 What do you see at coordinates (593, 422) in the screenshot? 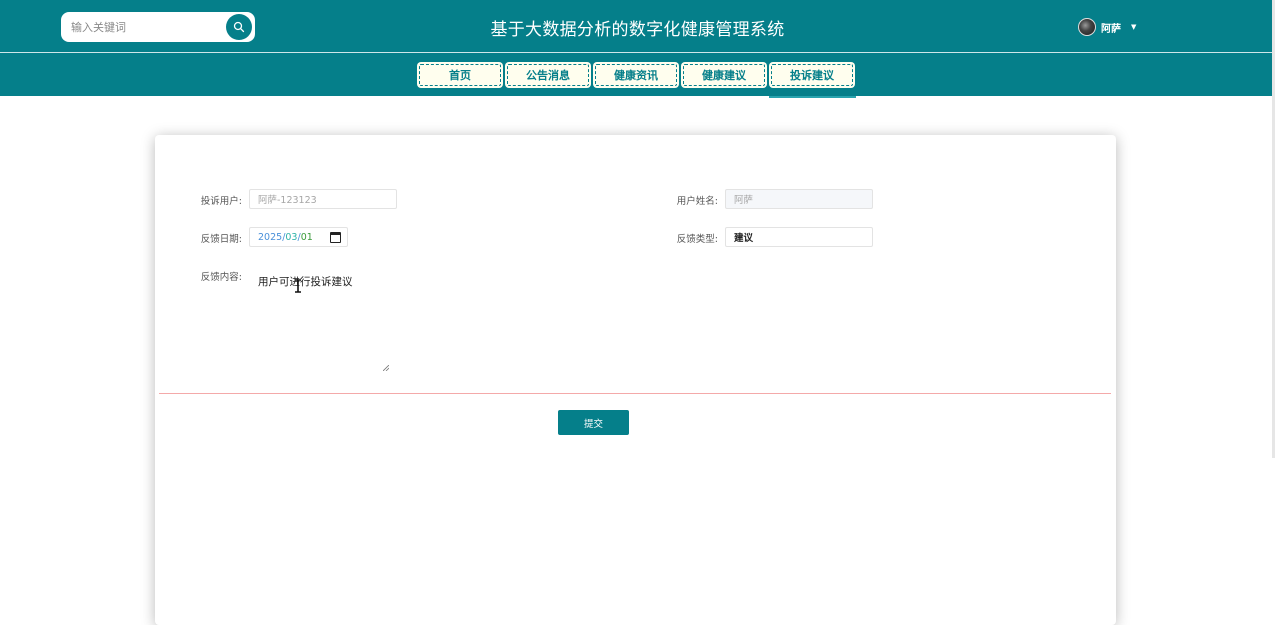
I see `submit-button: 提交` at bounding box center [593, 422].